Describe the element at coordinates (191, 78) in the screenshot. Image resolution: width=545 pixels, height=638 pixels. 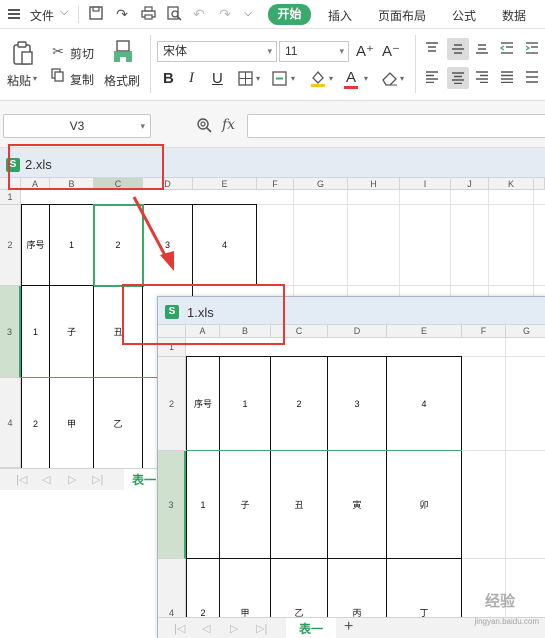
I see `italic-button: I` at that location.